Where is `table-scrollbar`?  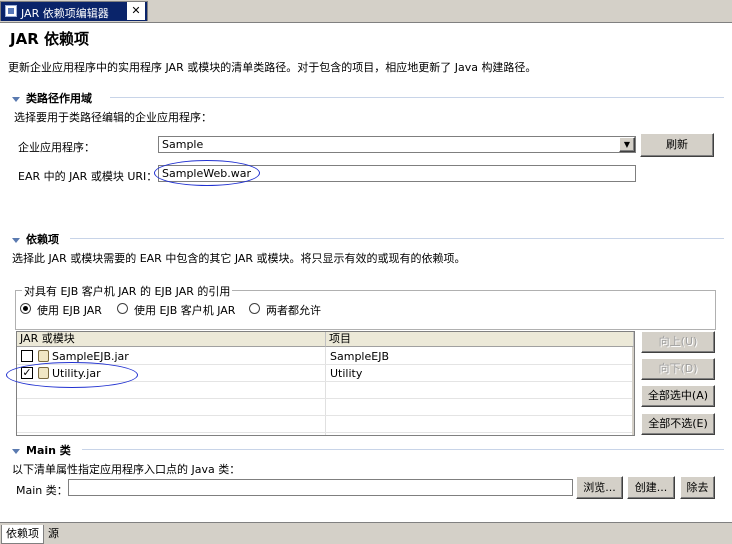
table-scrollbar is located at coordinates (633, 391).